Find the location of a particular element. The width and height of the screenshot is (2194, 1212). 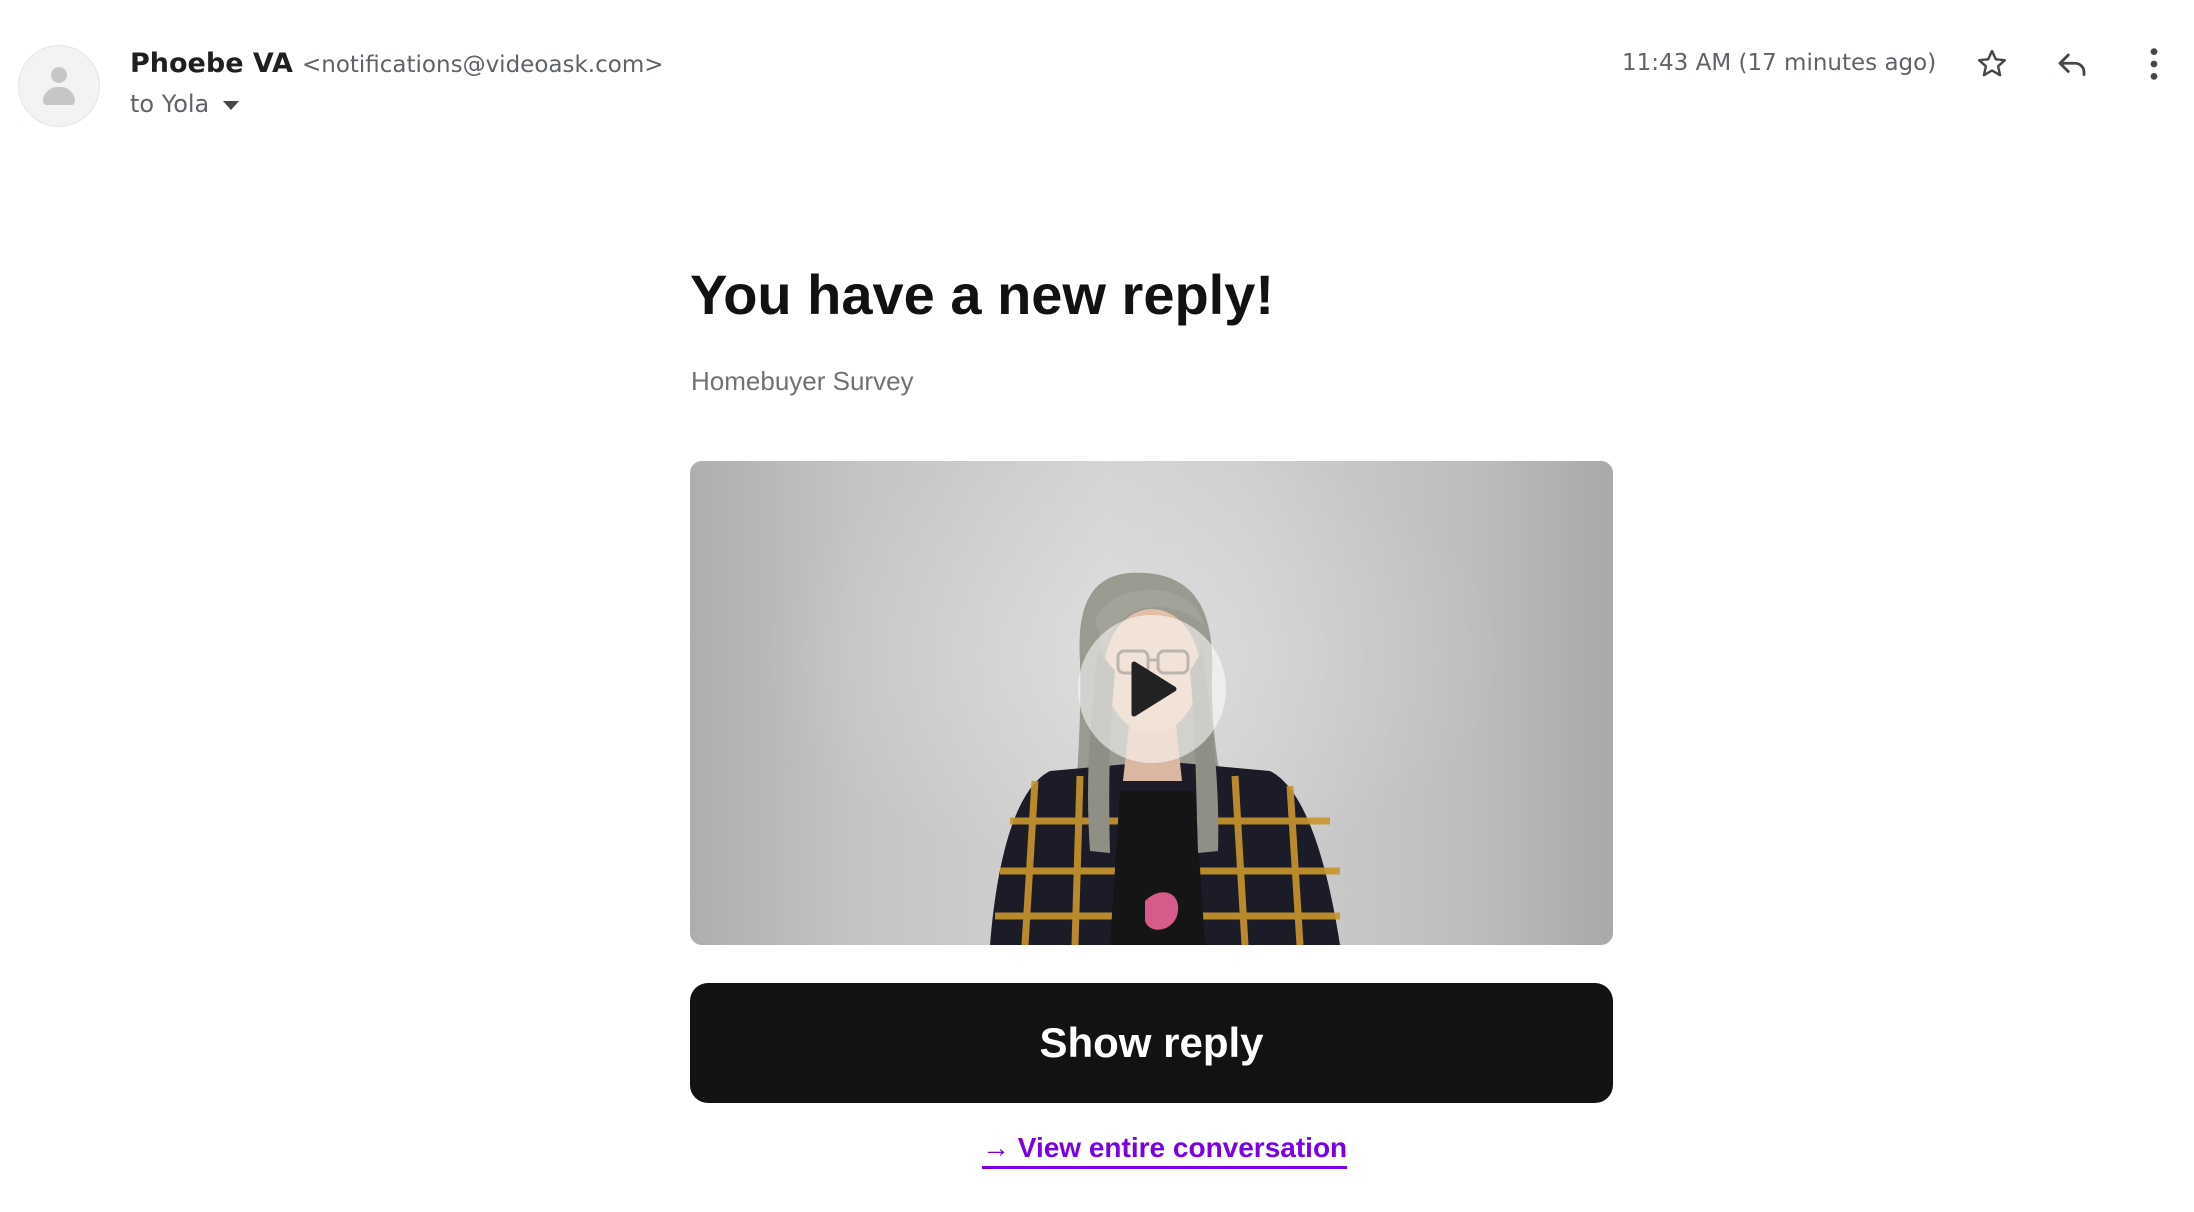

recipient-line: to Yola is located at coordinates (185, 104).